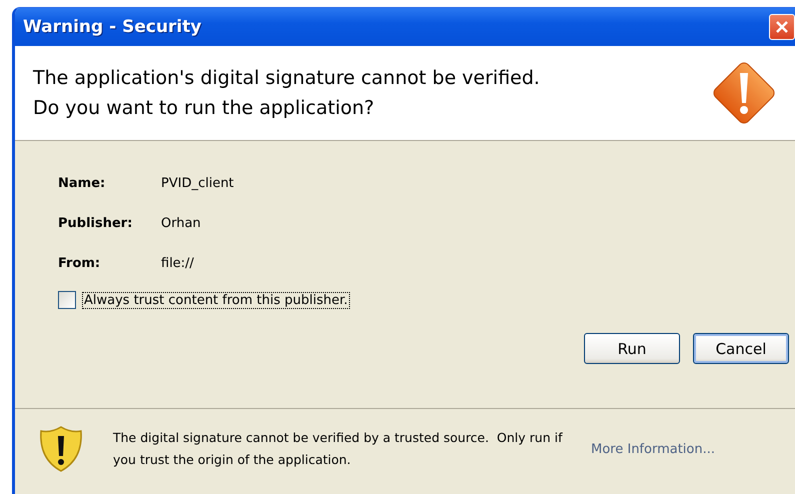 The image size is (795, 494). What do you see at coordinates (67, 300) in the screenshot?
I see `trust-checkbox` at bounding box center [67, 300].